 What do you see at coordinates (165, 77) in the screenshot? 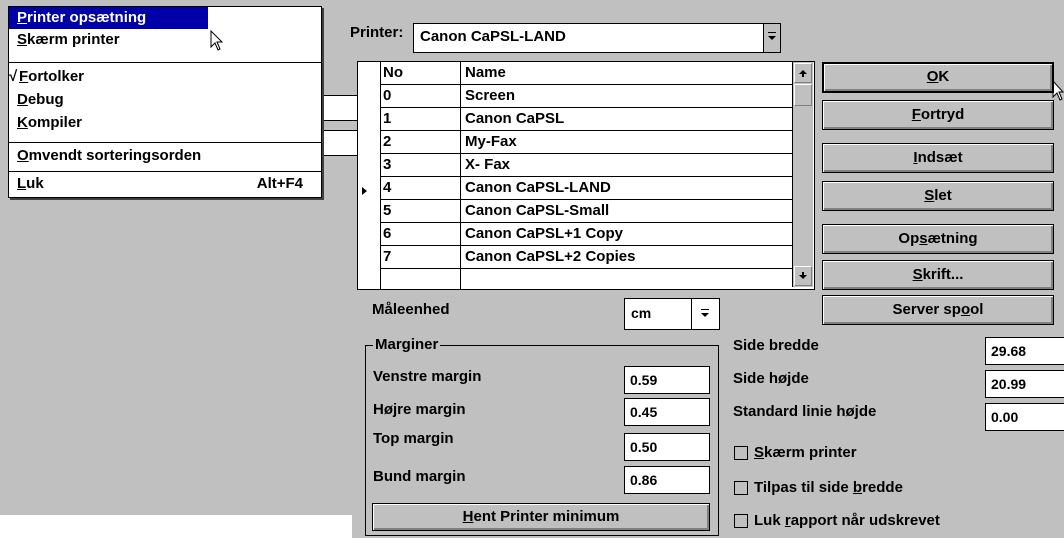
I see `menu-item-interpreter: √ Fortolker` at bounding box center [165, 77].